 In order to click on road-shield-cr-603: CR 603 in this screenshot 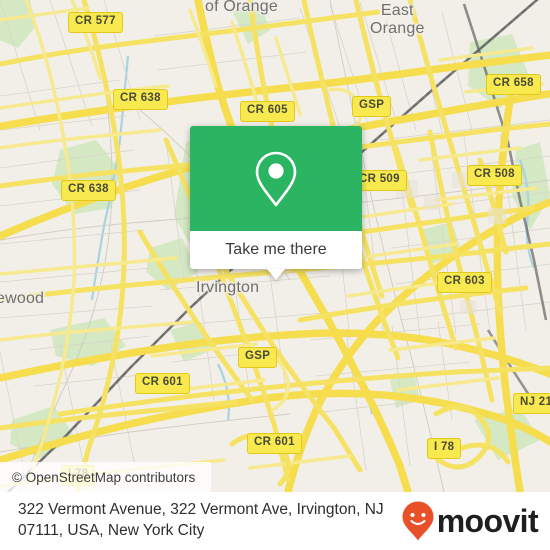, I will do `click(464, 282)`.